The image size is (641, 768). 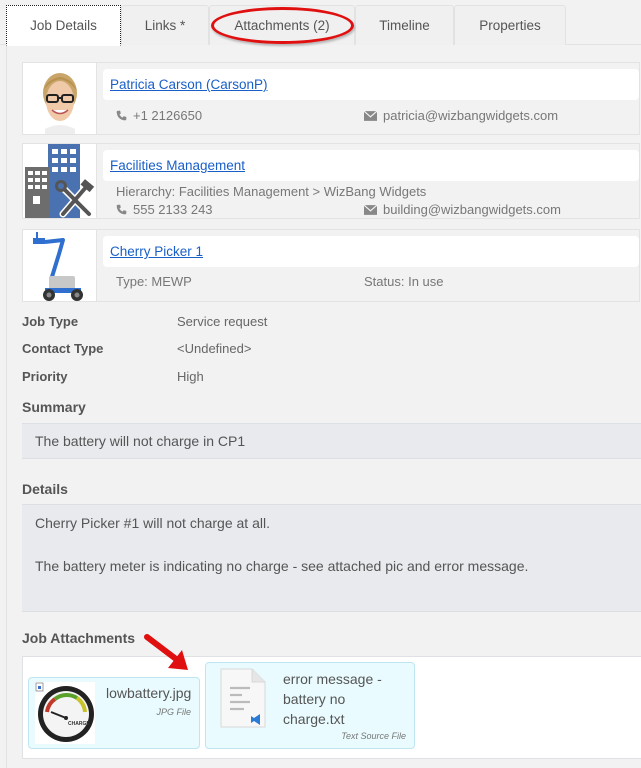 I want to click on asset-status: Status: In use, so click(x=404, y=281).